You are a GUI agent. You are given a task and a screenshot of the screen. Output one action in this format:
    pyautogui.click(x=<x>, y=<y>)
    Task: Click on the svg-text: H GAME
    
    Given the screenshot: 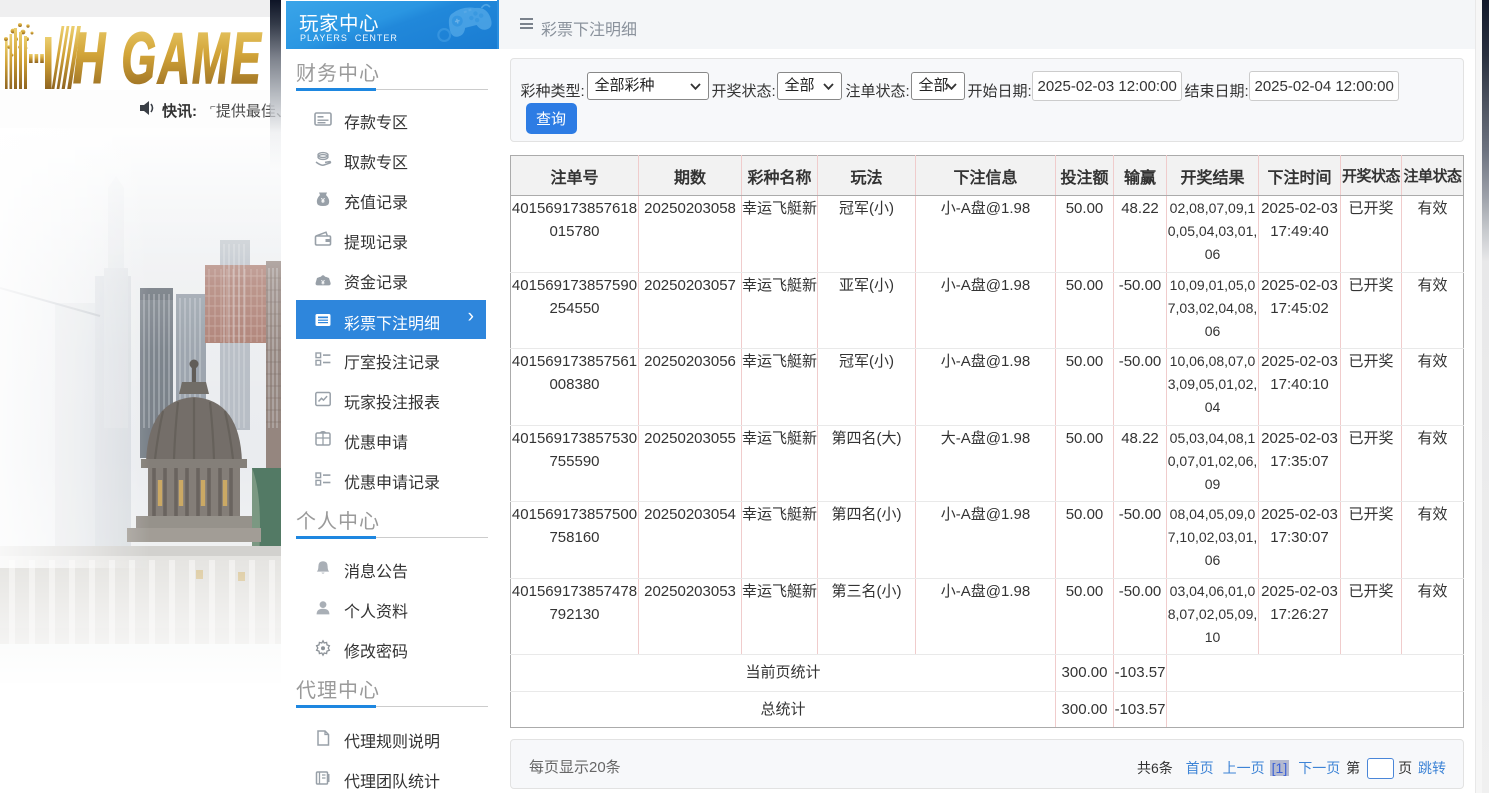 What is the action you would take?
    pyautogui.click(x=168, y=54)
    